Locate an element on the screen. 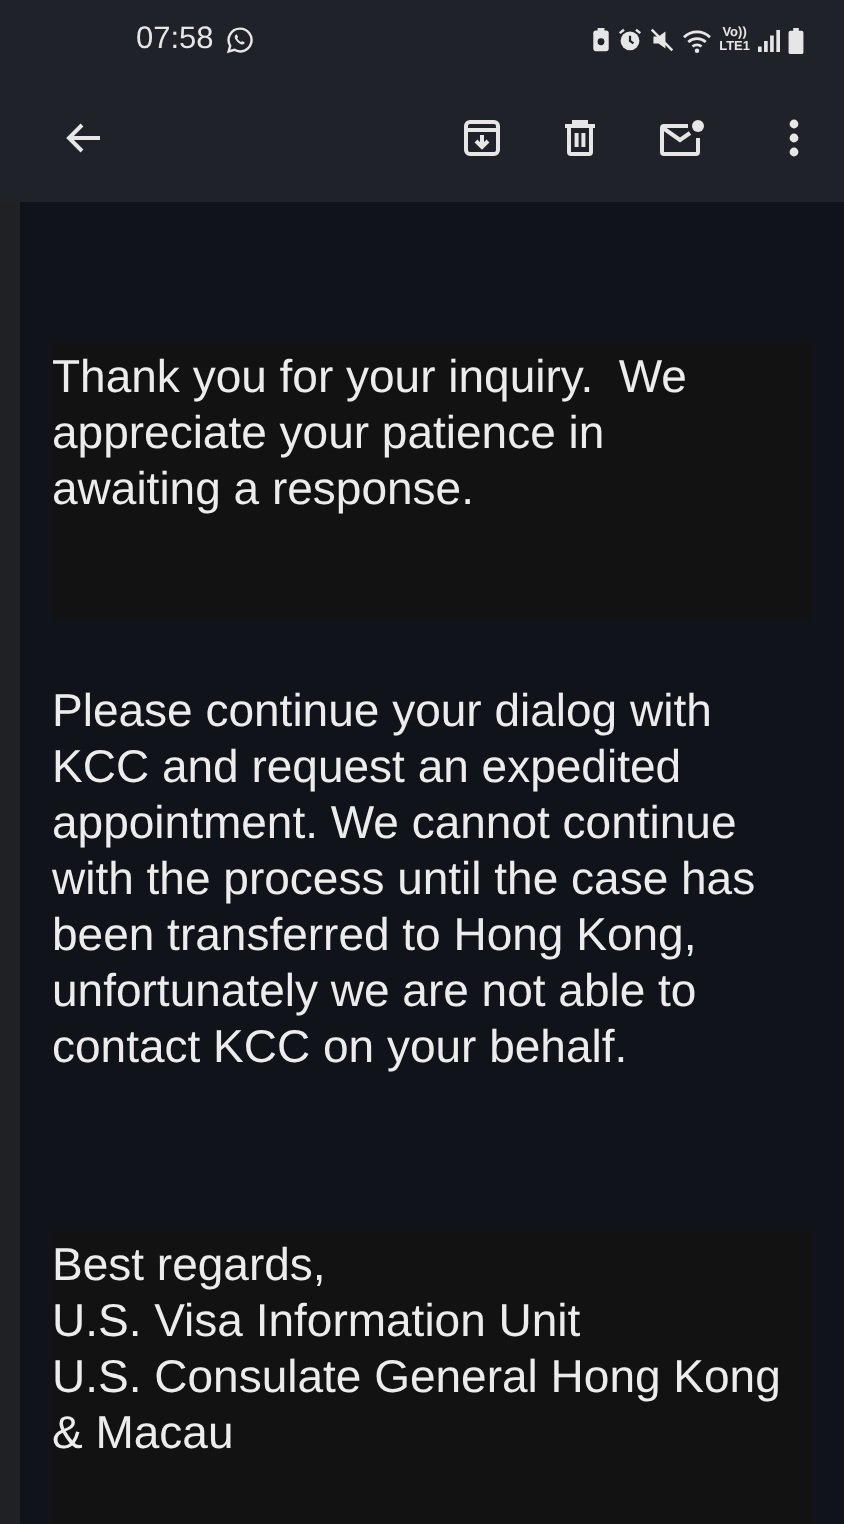 The image size is (844, 1524). message-paragraph: Best regards, U.S. Visa Information Unit U.S. Consulate General Hong Kong & Macau is located at coordinates (417, 1348).